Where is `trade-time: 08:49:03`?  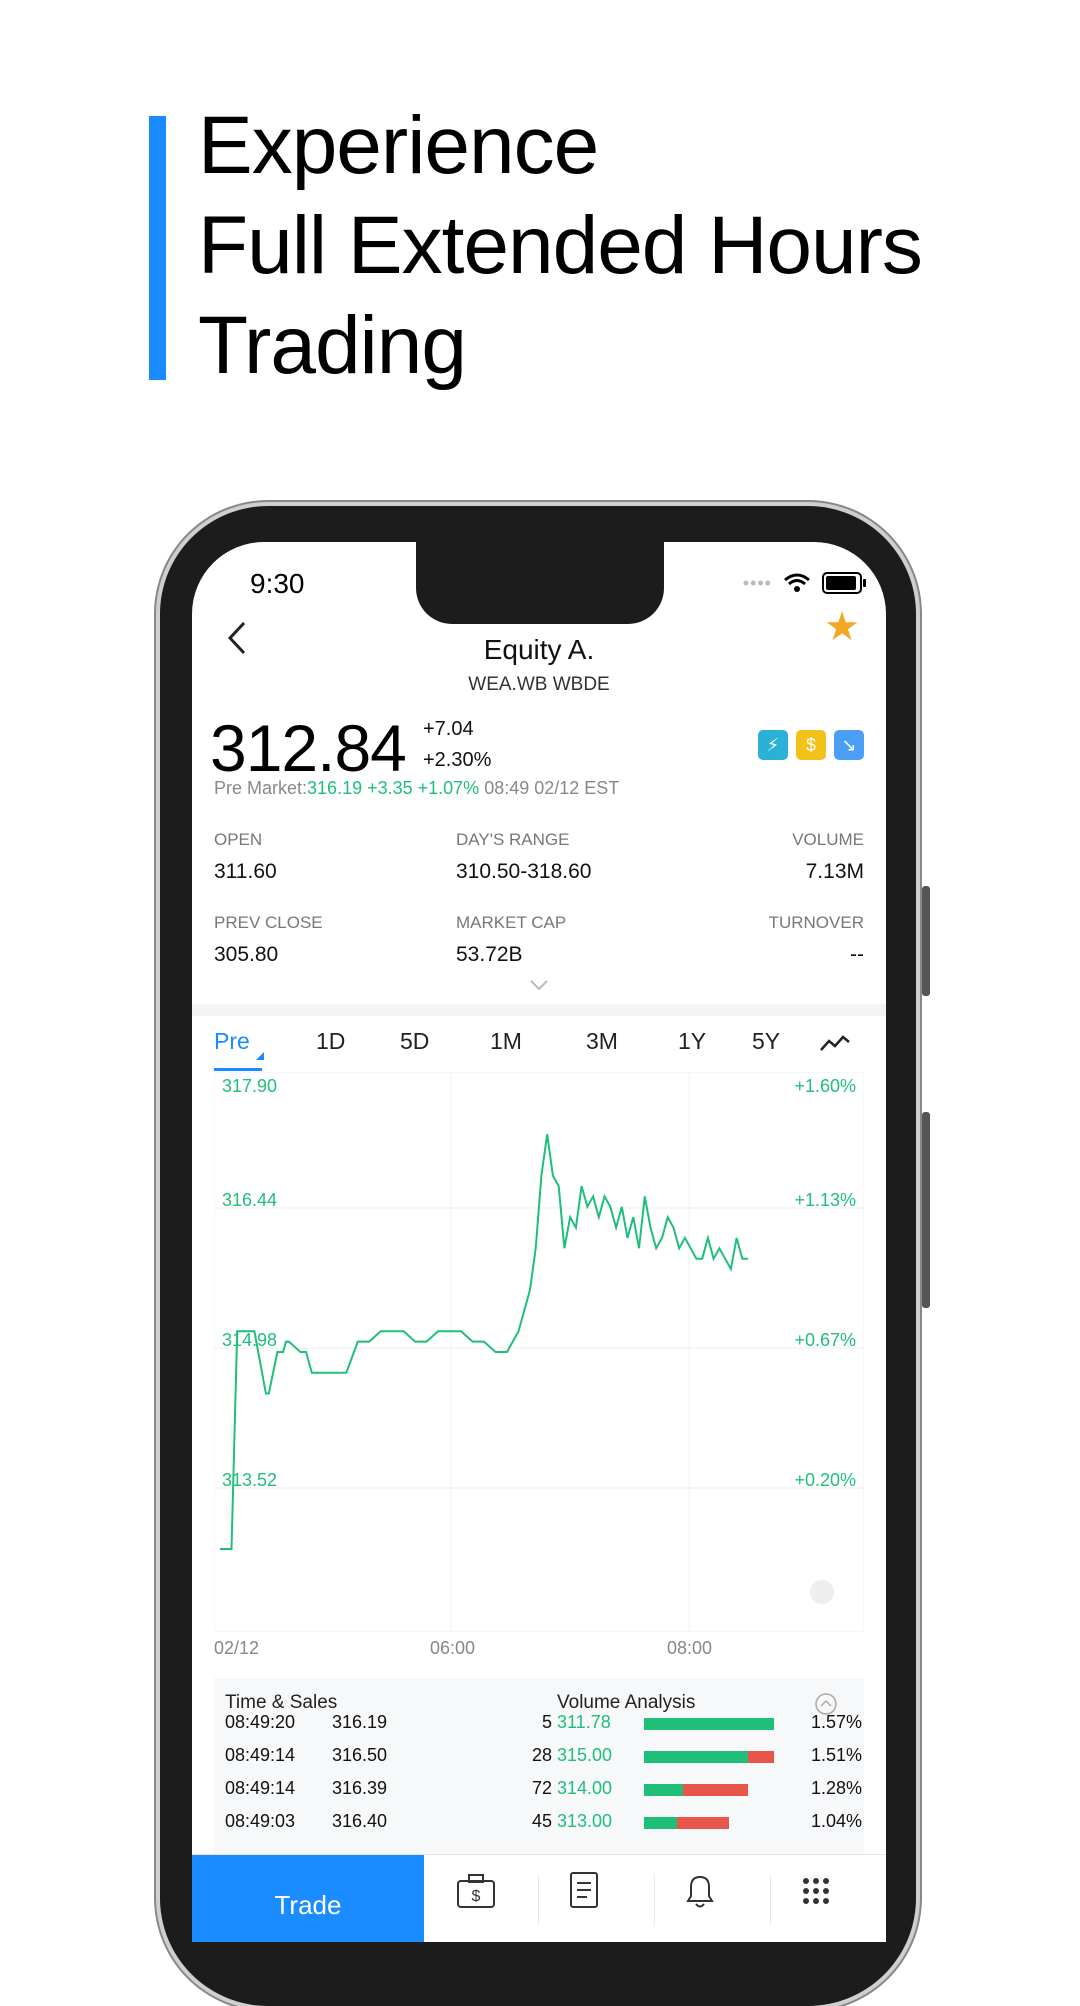
trade-time: 08:49:03 is located at coordinates (260, 1821).